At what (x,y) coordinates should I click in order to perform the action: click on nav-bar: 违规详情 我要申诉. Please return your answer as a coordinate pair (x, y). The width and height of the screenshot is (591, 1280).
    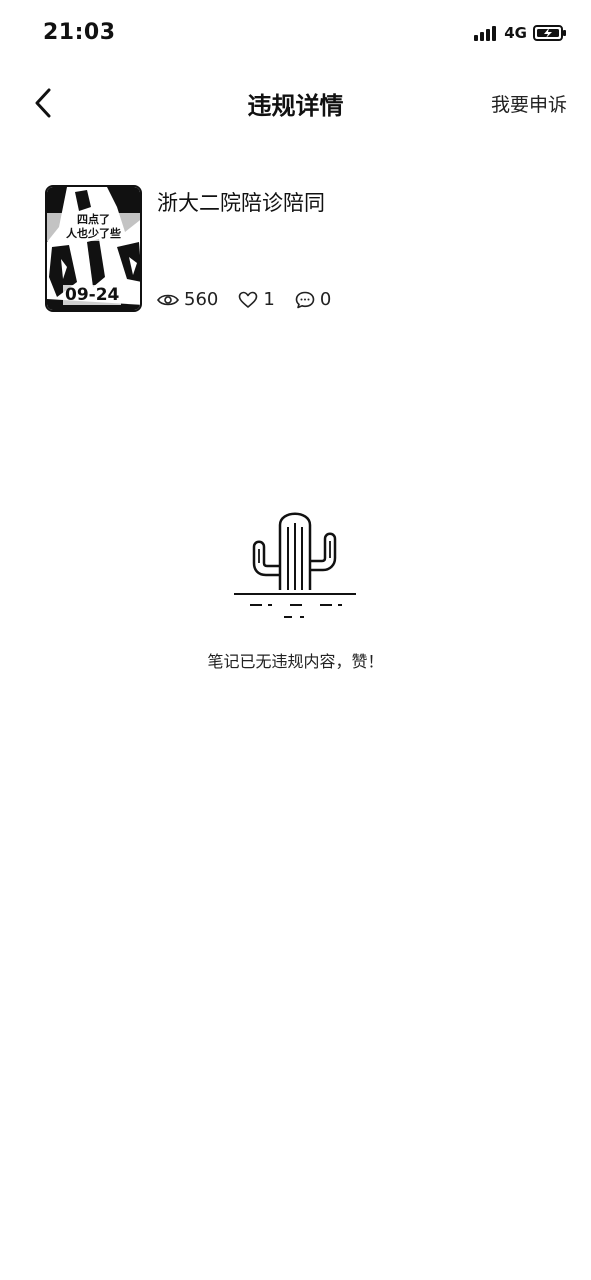
    Looking at the image, I should click on (295, 103).